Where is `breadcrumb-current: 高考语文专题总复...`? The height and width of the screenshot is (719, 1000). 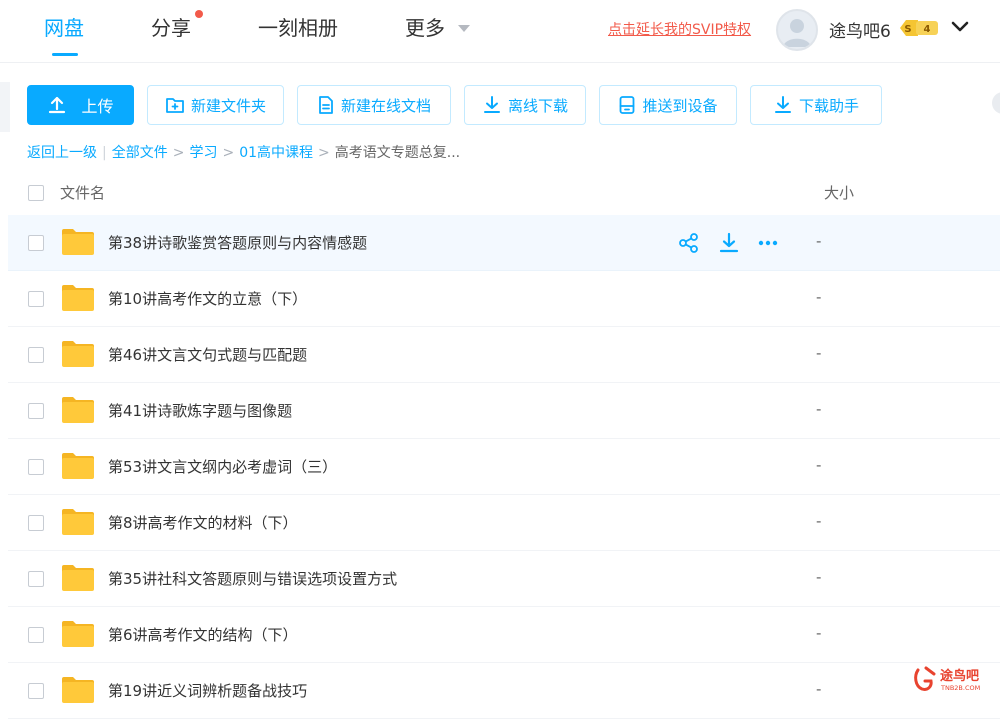
breadcrumb-current: 高考语文专题总复... is located at coordinates (397, 153).